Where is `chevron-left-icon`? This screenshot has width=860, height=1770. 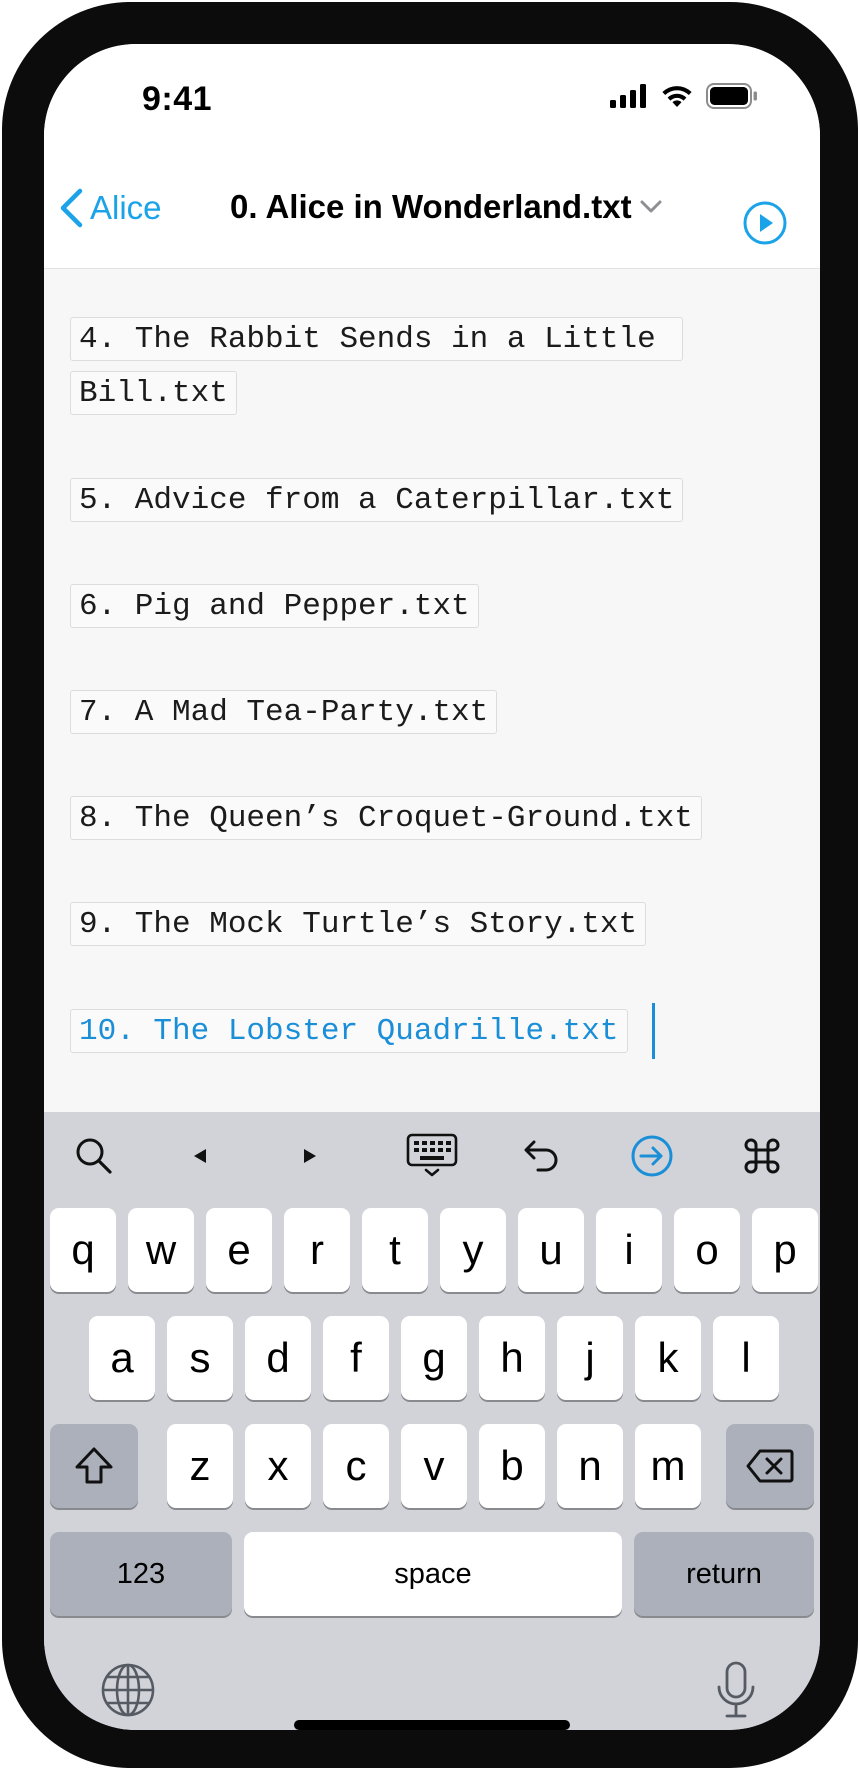
chevron-left-icon is located at coordinates (71, 208).